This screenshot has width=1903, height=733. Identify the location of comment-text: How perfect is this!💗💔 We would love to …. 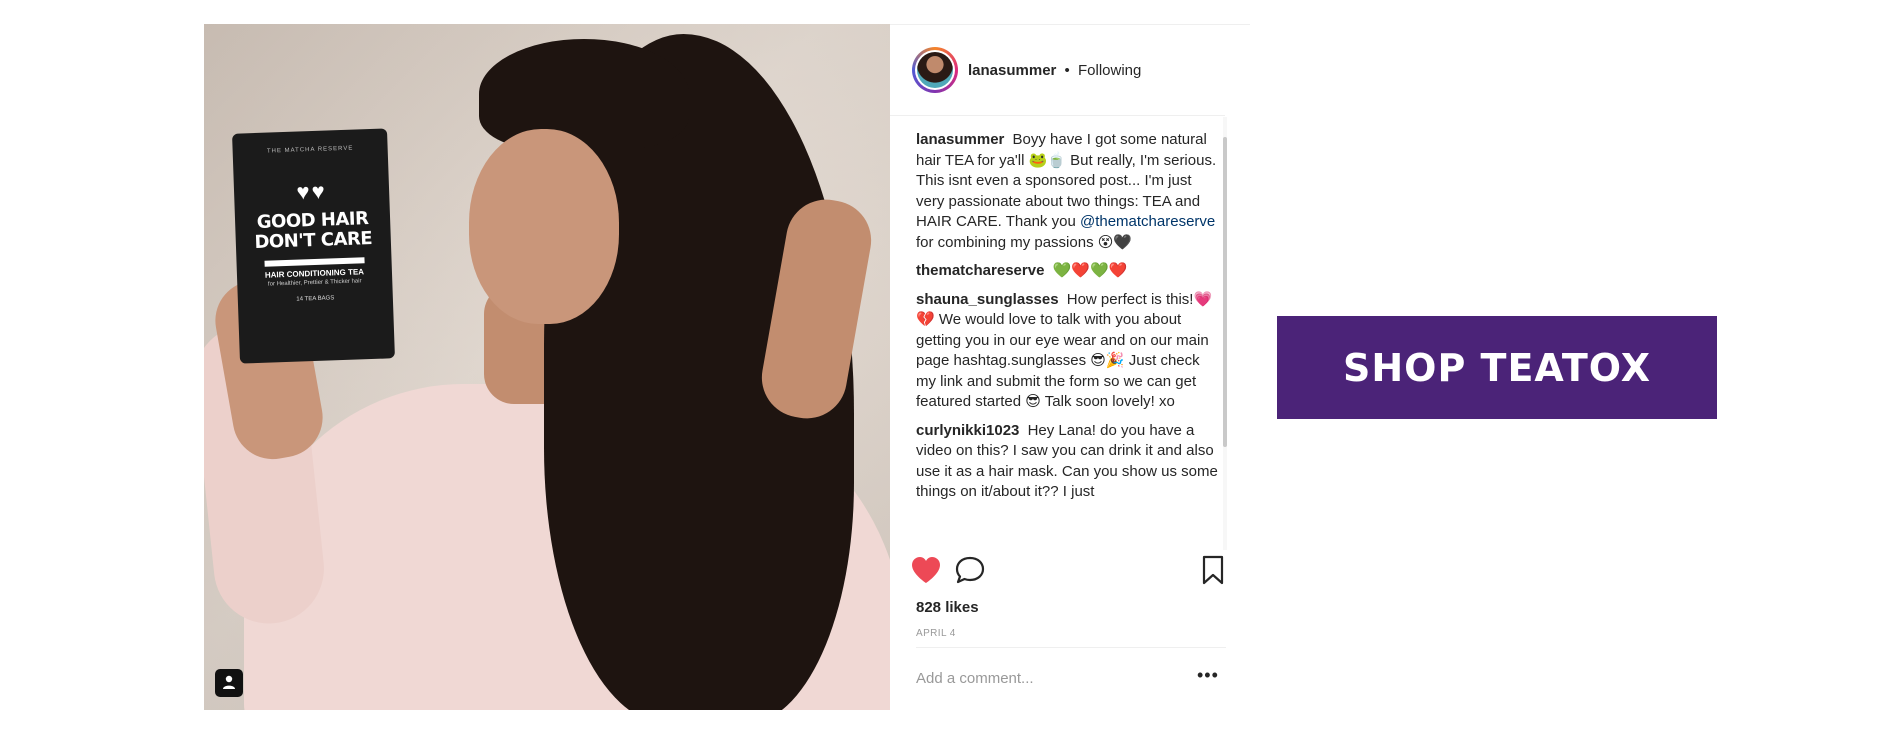
(1064, 350).